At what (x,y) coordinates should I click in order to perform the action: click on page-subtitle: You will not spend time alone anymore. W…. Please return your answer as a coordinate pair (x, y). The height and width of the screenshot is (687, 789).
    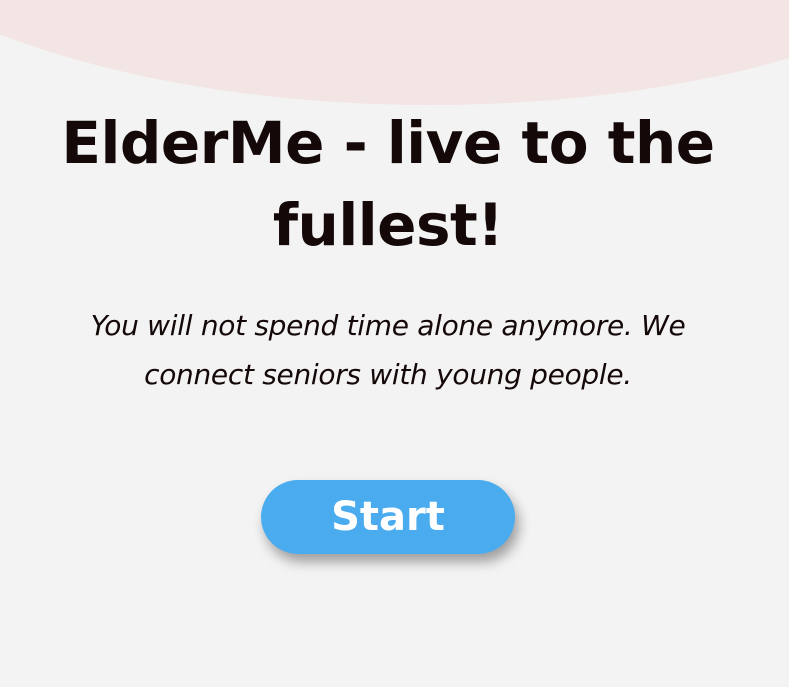
    Looking at the image, I should click on (388, 350).